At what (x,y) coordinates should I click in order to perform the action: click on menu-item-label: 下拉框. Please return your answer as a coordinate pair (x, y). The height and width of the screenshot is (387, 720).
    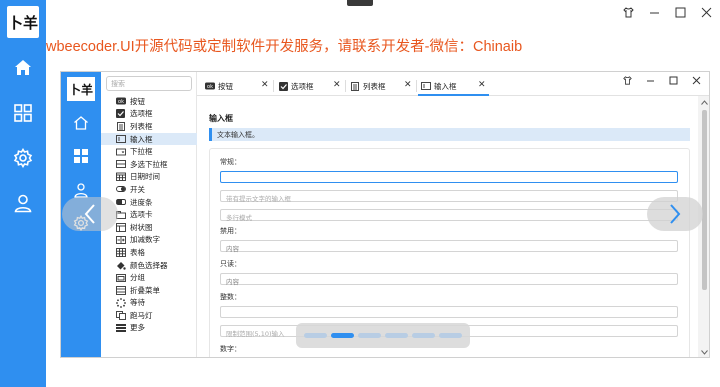
    Looking at the image, I should click on (141, 152).